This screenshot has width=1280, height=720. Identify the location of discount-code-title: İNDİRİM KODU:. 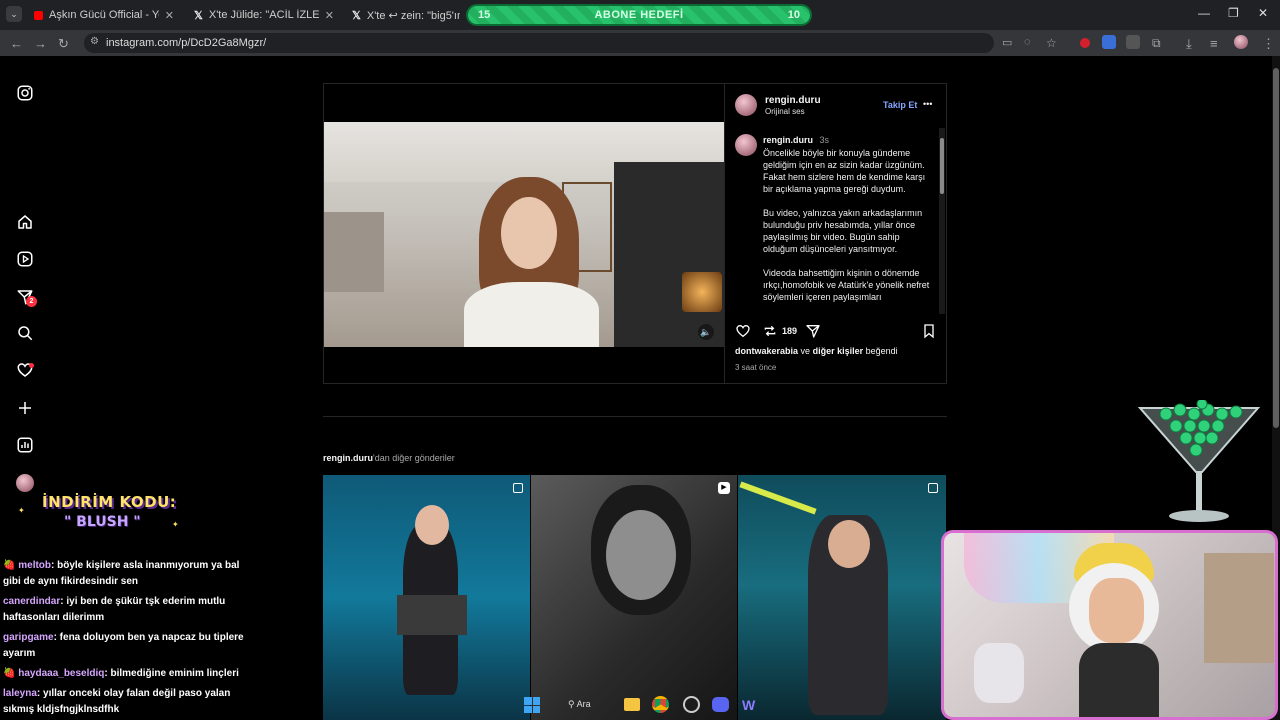
(109, 502).